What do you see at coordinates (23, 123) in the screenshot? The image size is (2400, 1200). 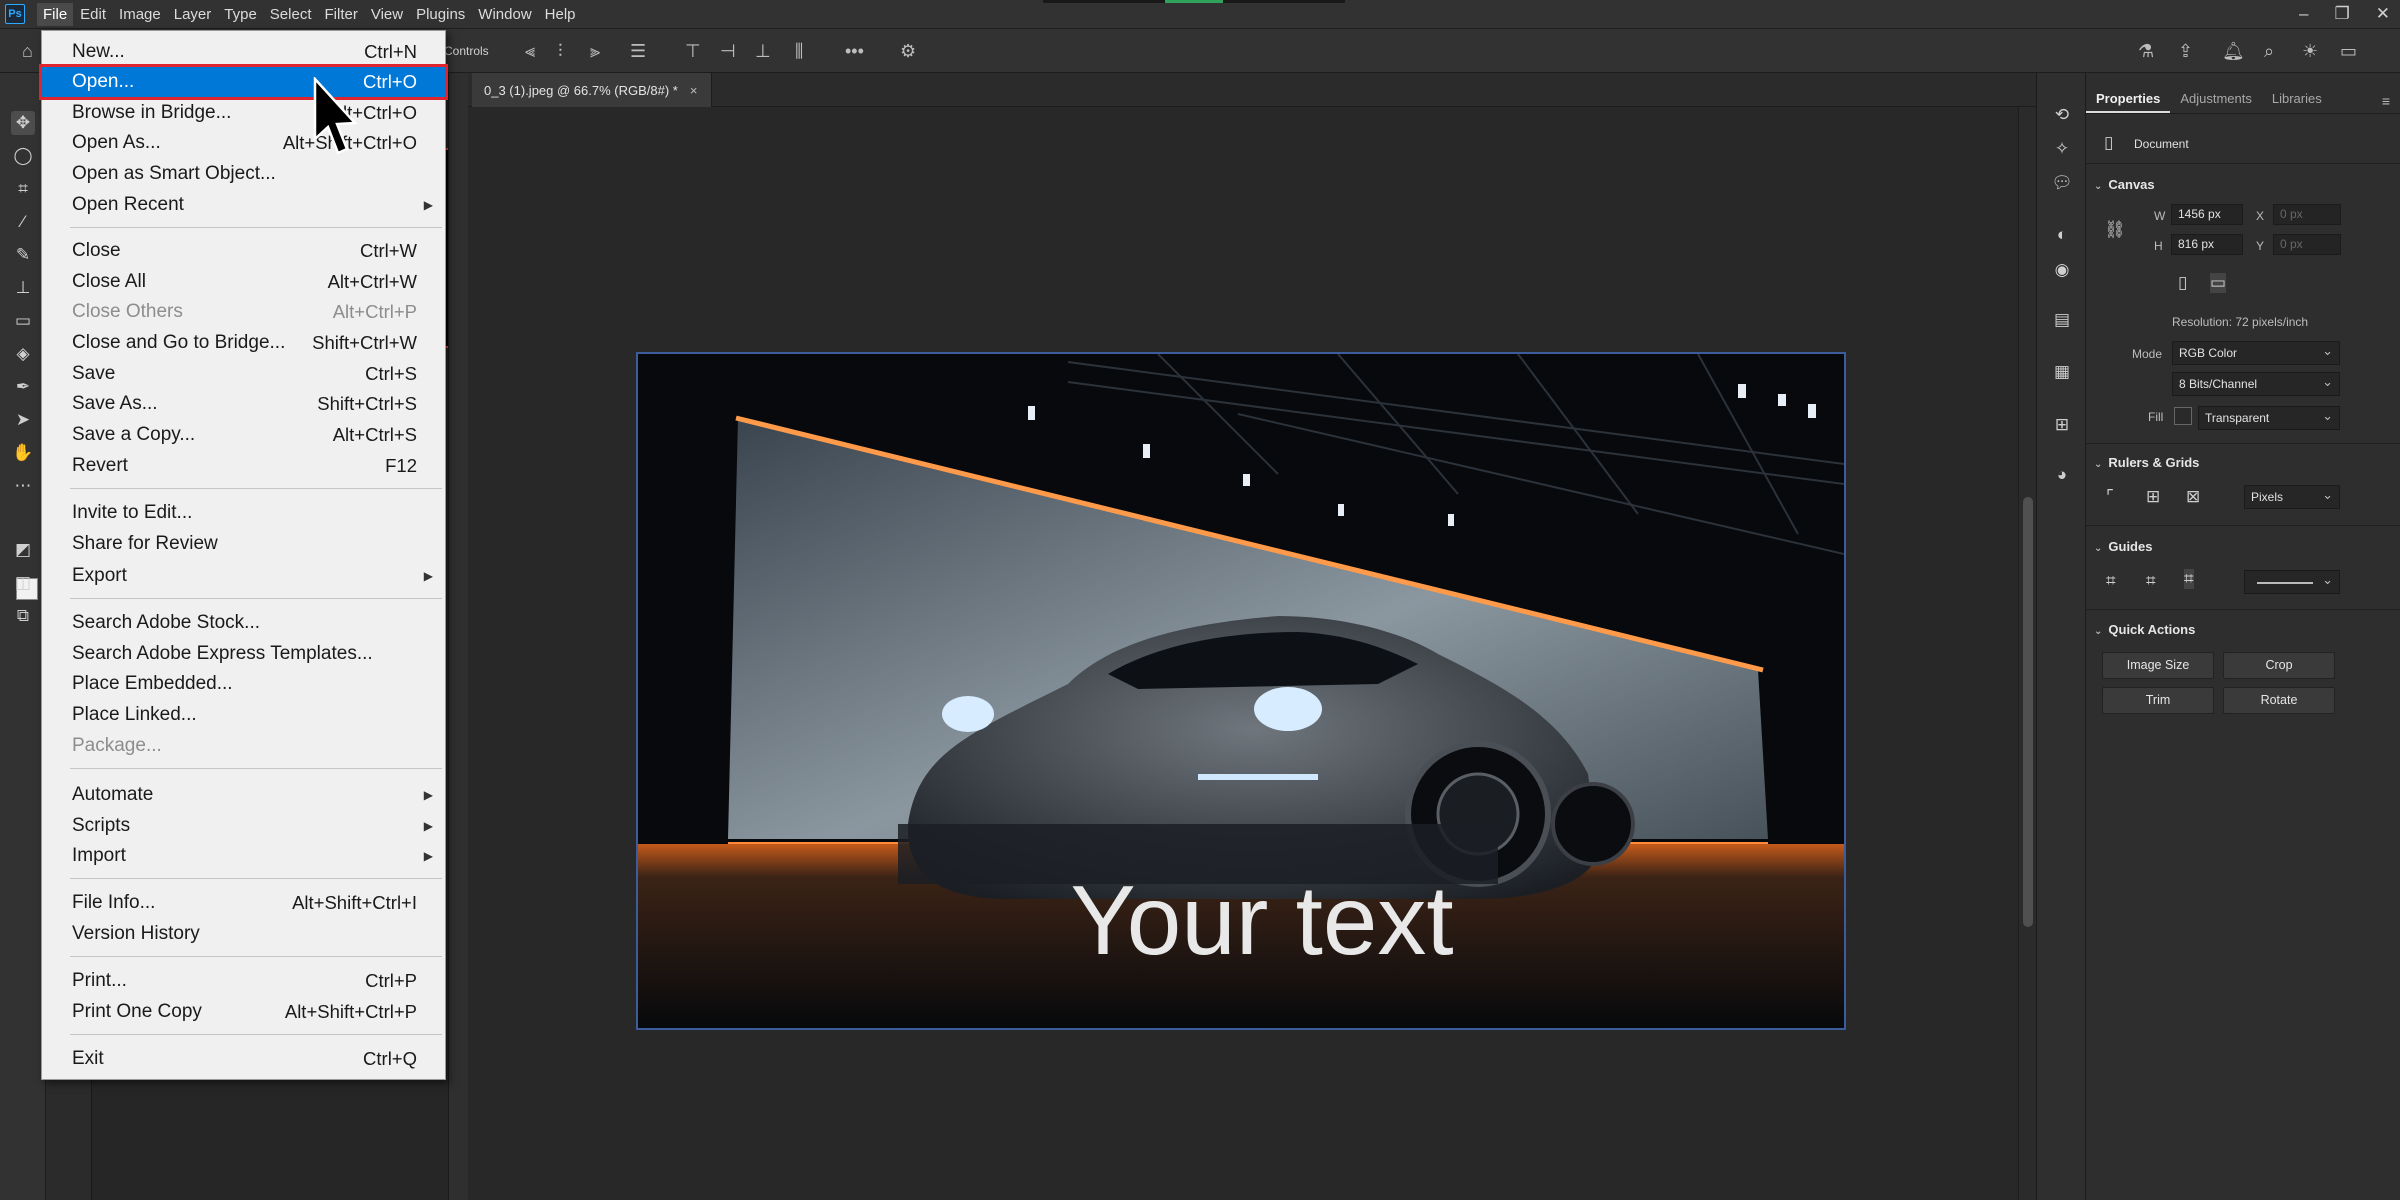 I see `move-tool-icon: ✥` at bounding box center [23, 123].